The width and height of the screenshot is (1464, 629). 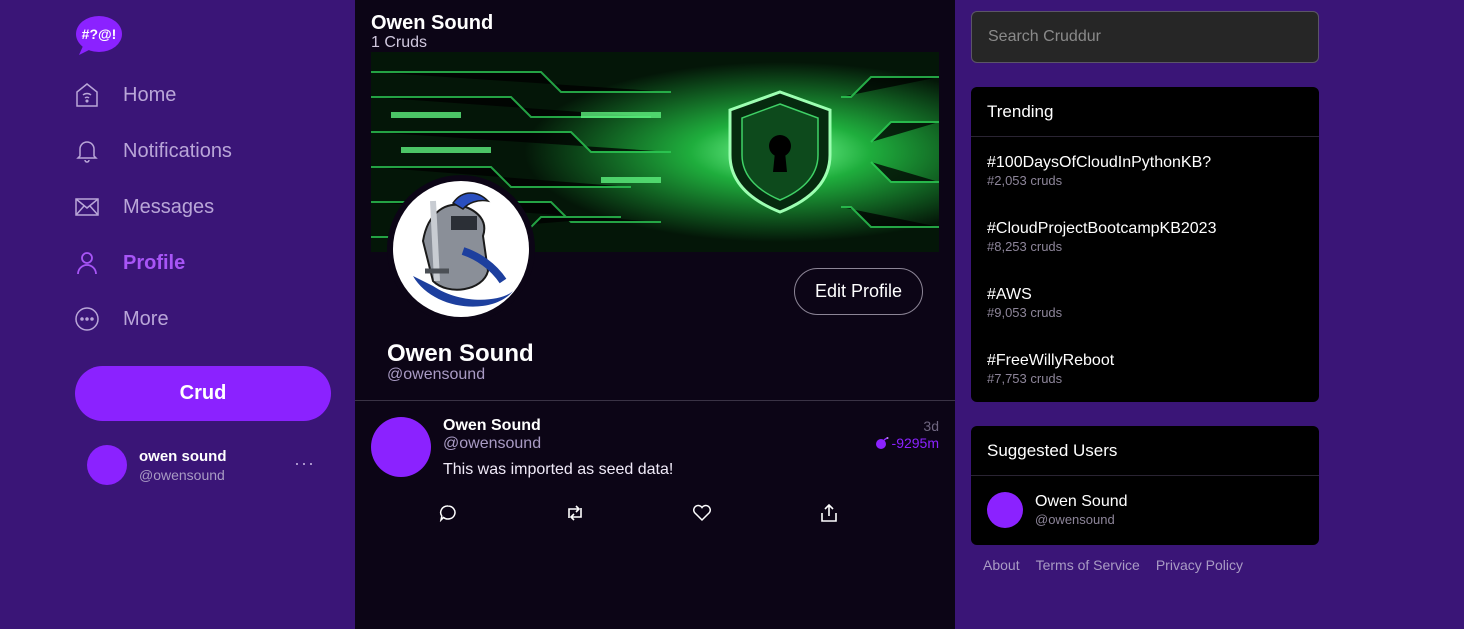 What do you see at coordinates (1024, 295) in the screenshot?
I see `trending-tag: #AWS` at bounding box center [1024, 295].